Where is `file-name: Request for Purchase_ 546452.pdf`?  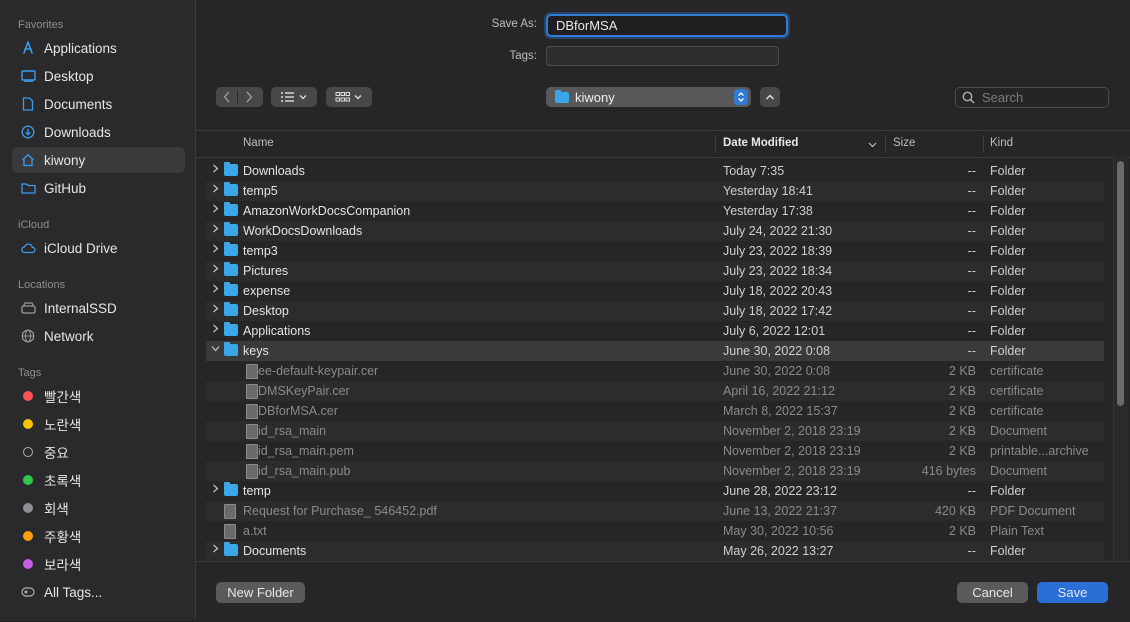 file-name: Request for Purchase_ 546452.pdf is located at coordinates (340, 511).